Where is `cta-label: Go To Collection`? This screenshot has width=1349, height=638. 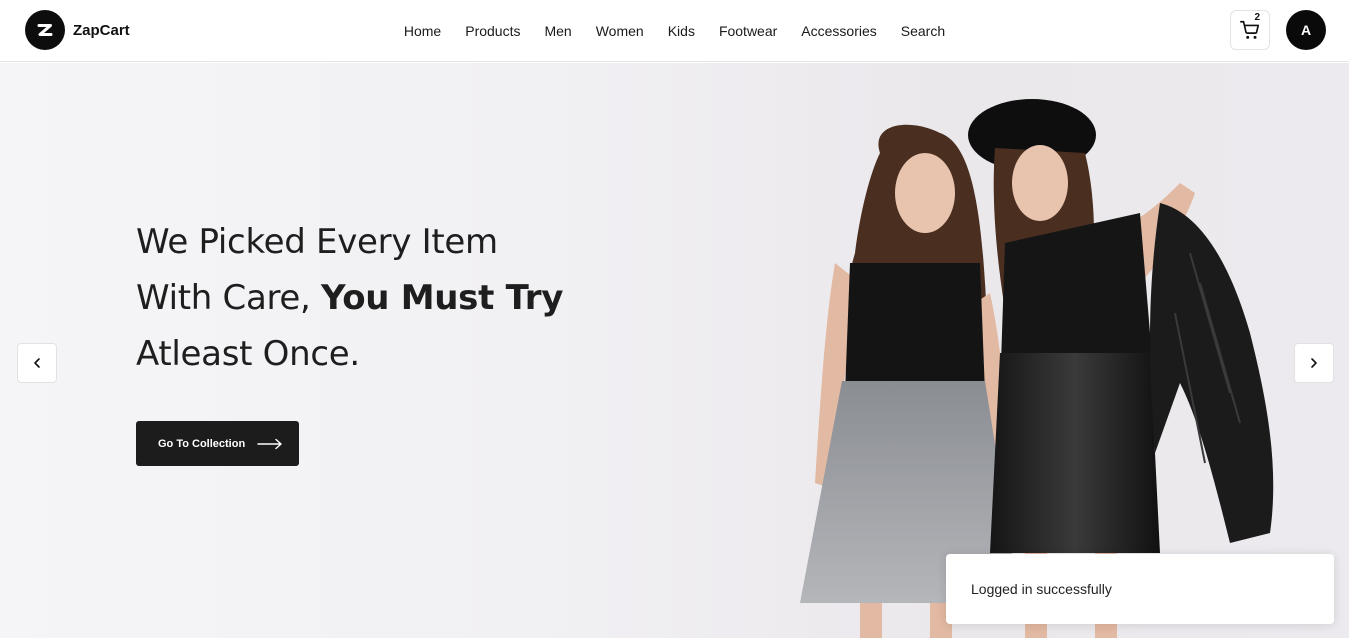 cta-label: Go To Collection is located at coordinates (202, 443).